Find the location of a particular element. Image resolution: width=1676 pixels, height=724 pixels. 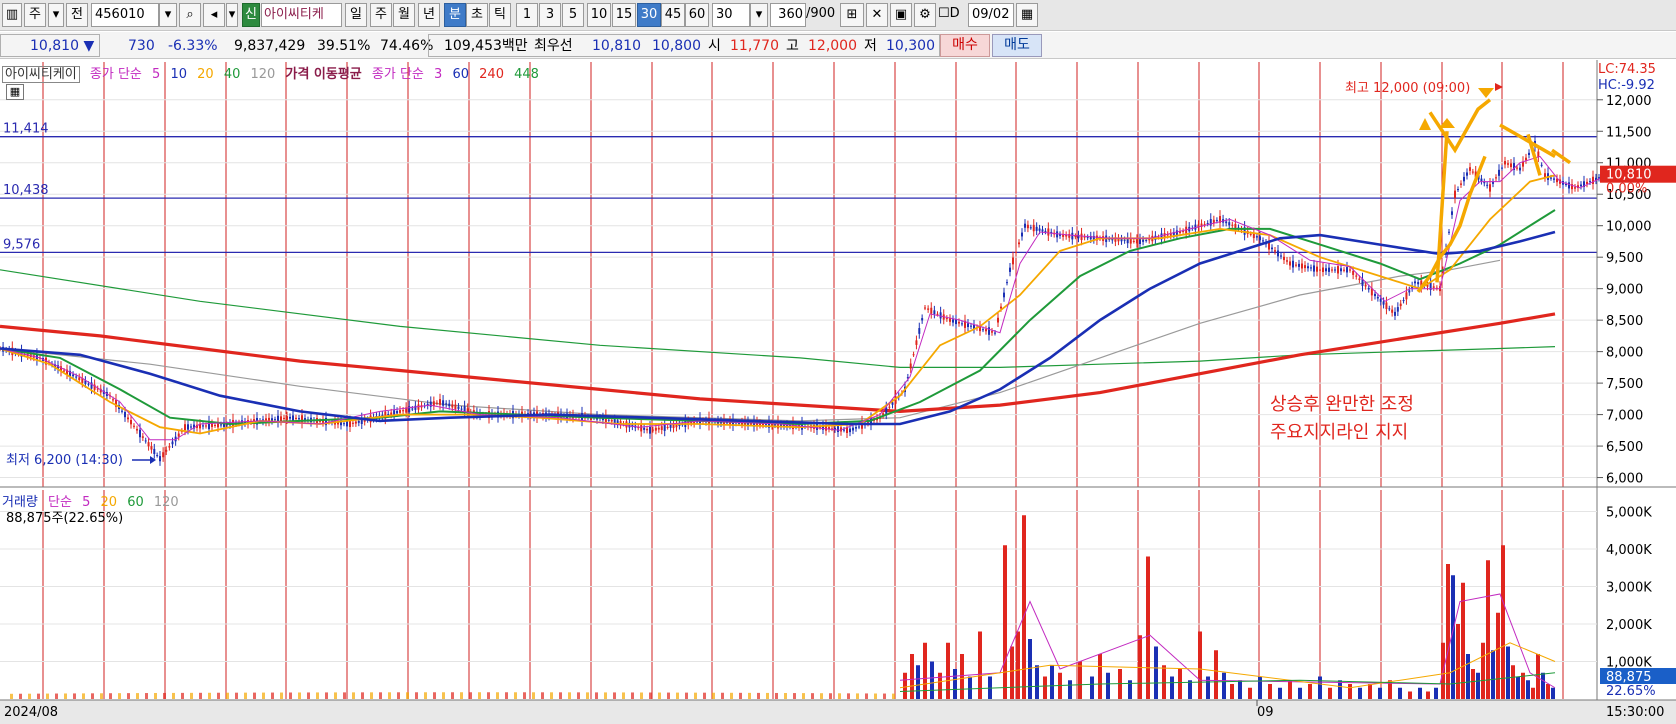

table-icon: ▦ is located at coordinates (15, 92).